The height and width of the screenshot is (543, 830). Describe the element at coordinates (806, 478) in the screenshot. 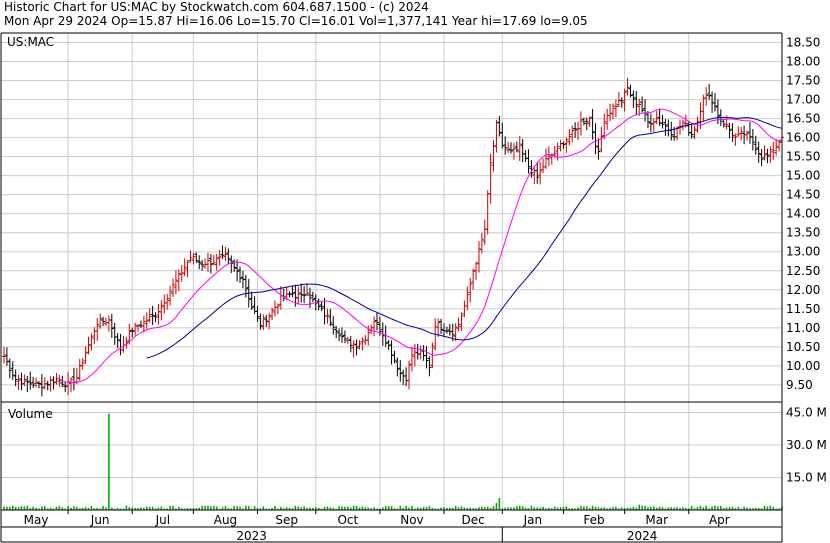

I see `volume-tick-label: 15.0 M` at that location.